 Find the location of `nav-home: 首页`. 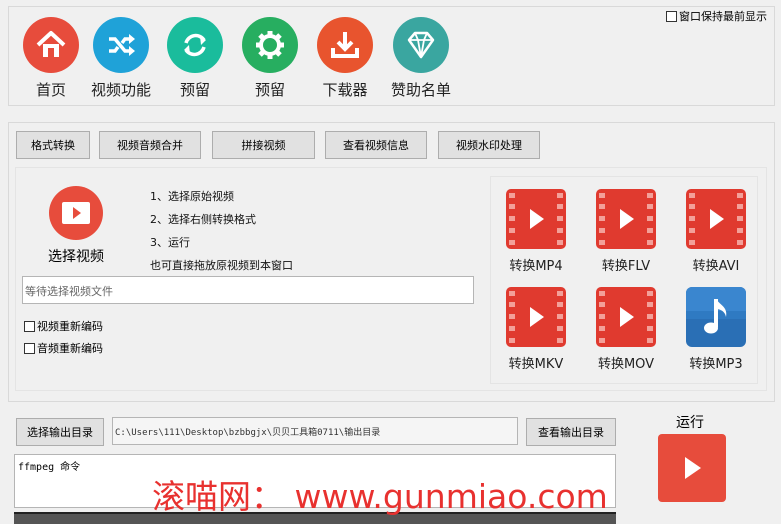

nav-home: 首页 is located at coordinates (51, 58).